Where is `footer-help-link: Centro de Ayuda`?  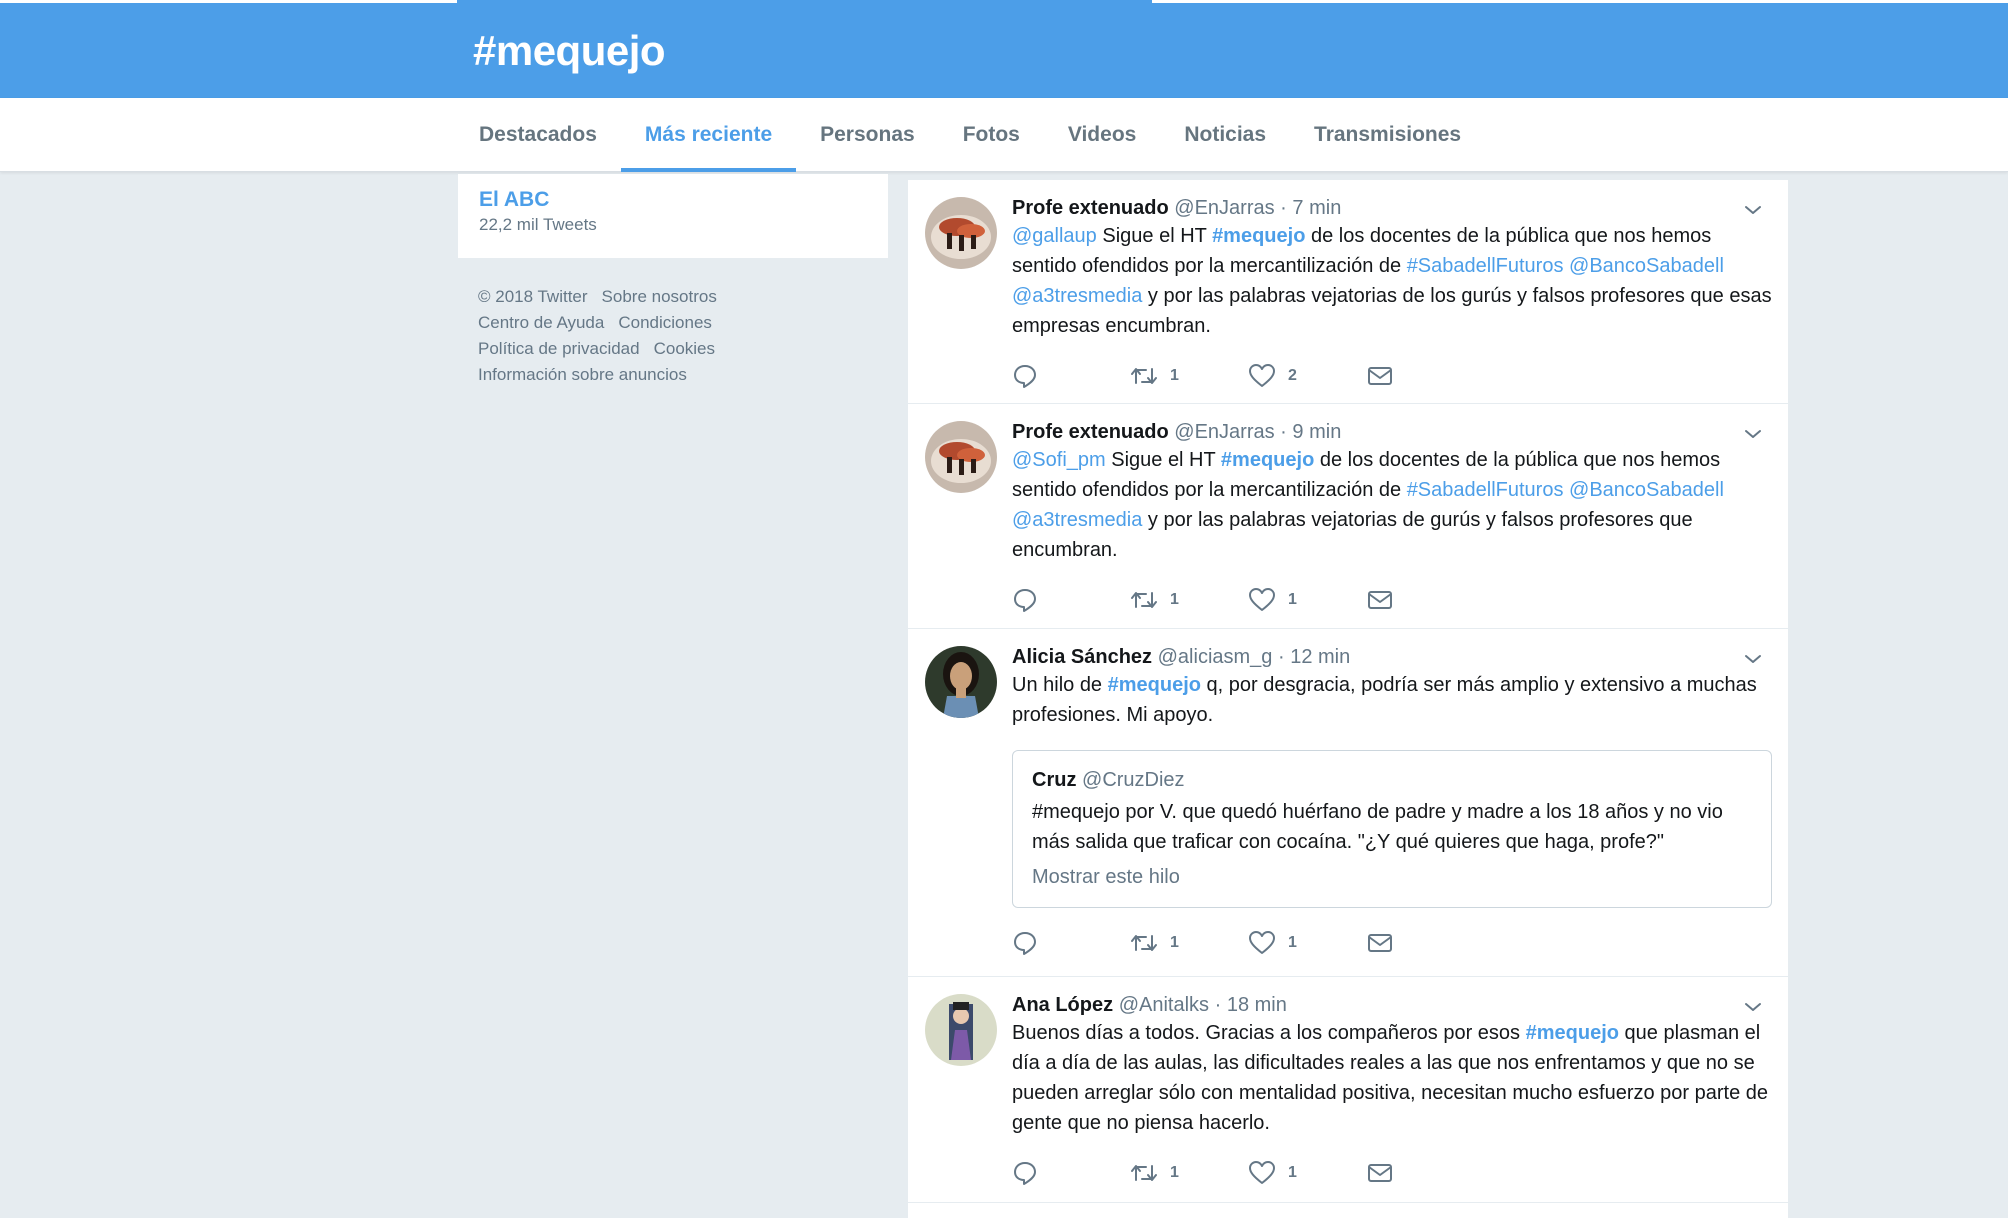 footer-help-link: Centro de Ayuda is located at coordinates (541, 322).